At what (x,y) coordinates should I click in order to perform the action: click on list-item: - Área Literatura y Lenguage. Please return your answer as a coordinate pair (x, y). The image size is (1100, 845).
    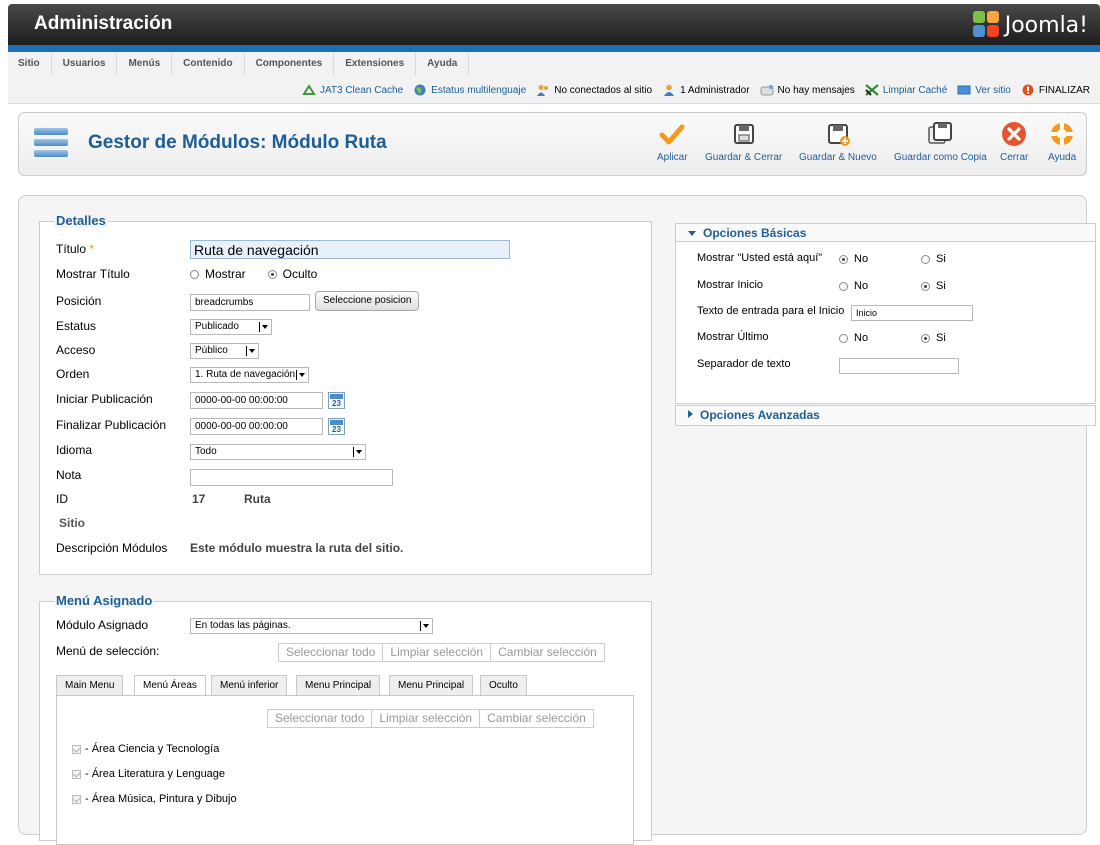
    Looking at the image, I should click on (148, 774).